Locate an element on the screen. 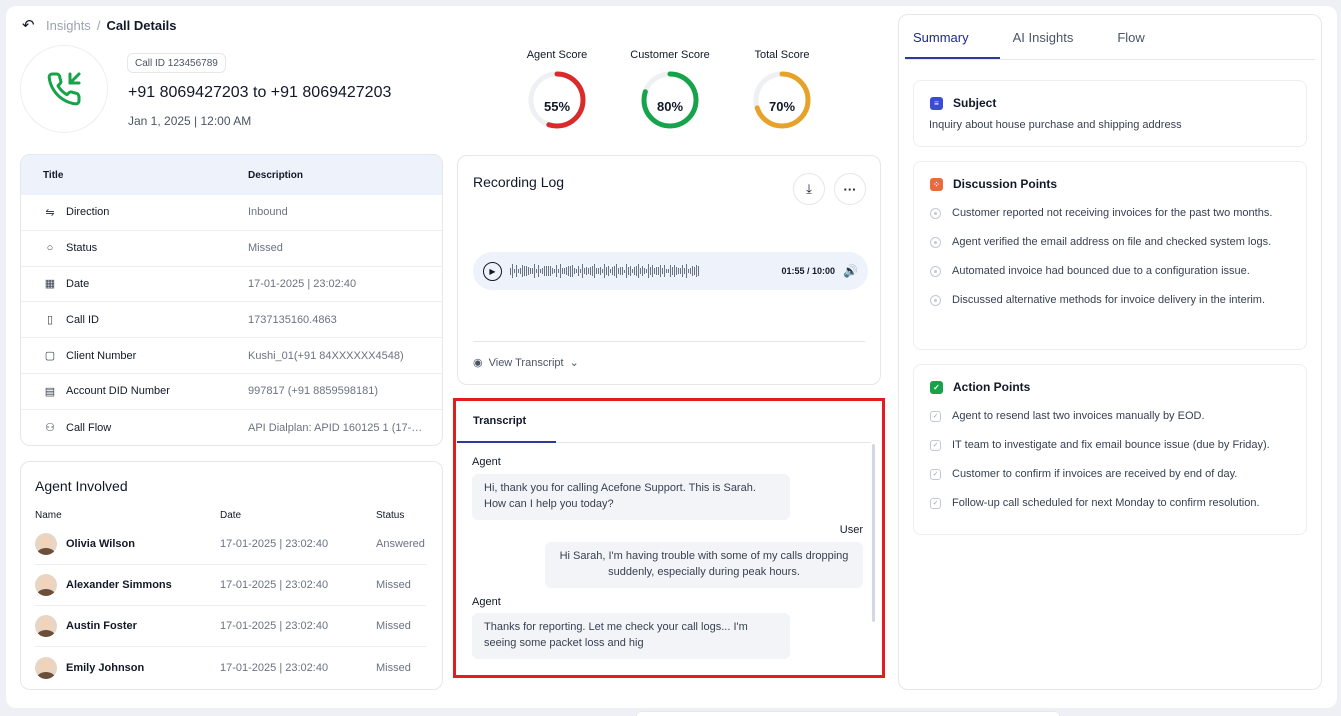 Image resolution: width=1341 pixels, height=716 pixels. phone-icon: ▢ is located at coordinates (50, 356).